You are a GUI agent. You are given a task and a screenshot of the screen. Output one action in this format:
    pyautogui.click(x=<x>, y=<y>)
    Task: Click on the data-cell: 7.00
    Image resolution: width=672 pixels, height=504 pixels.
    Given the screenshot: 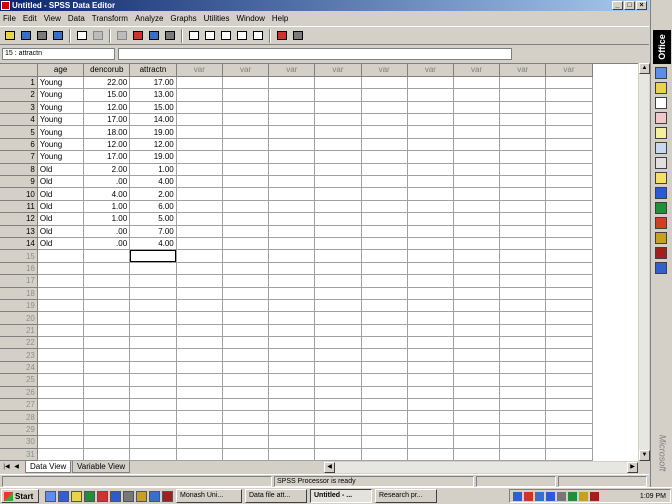 What is the action you would take?
    pyautogui.click(x=153, y=231)
    